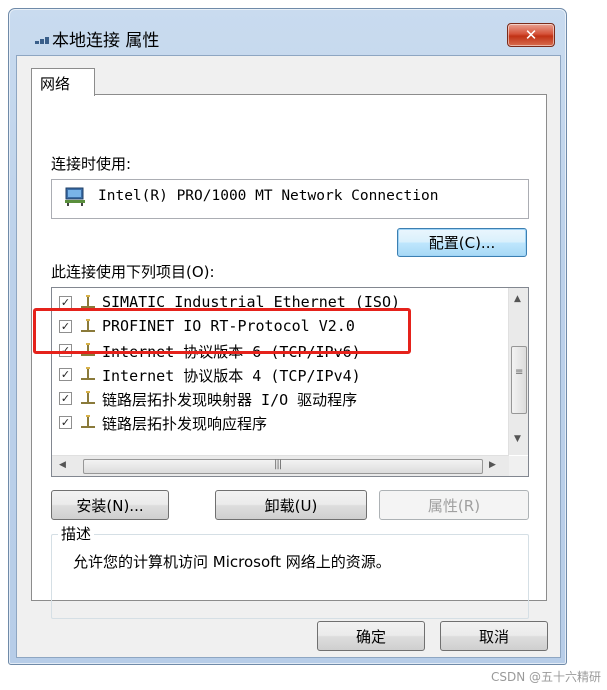  I want to click on list-item: ✓ Internet 协议版本 4 (TCP/IPv4), so click(280, 375).